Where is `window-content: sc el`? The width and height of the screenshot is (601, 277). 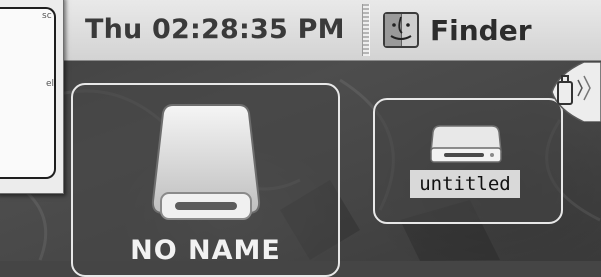
window-content: sc el is located at coordinates (28, 93).